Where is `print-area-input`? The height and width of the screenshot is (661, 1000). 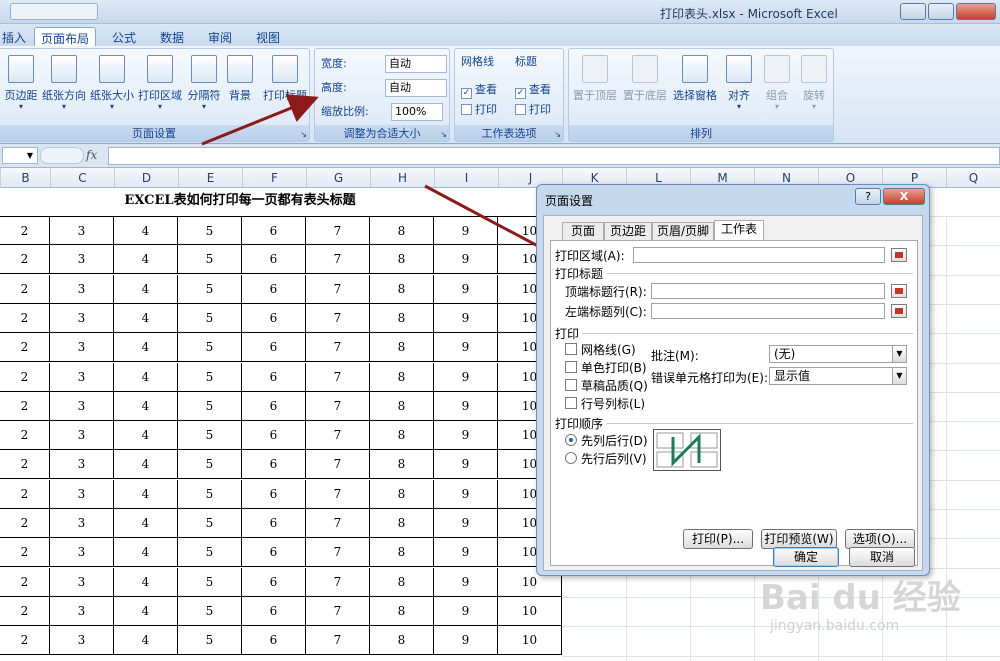 print-area-input is located at coordinates (759, 255).